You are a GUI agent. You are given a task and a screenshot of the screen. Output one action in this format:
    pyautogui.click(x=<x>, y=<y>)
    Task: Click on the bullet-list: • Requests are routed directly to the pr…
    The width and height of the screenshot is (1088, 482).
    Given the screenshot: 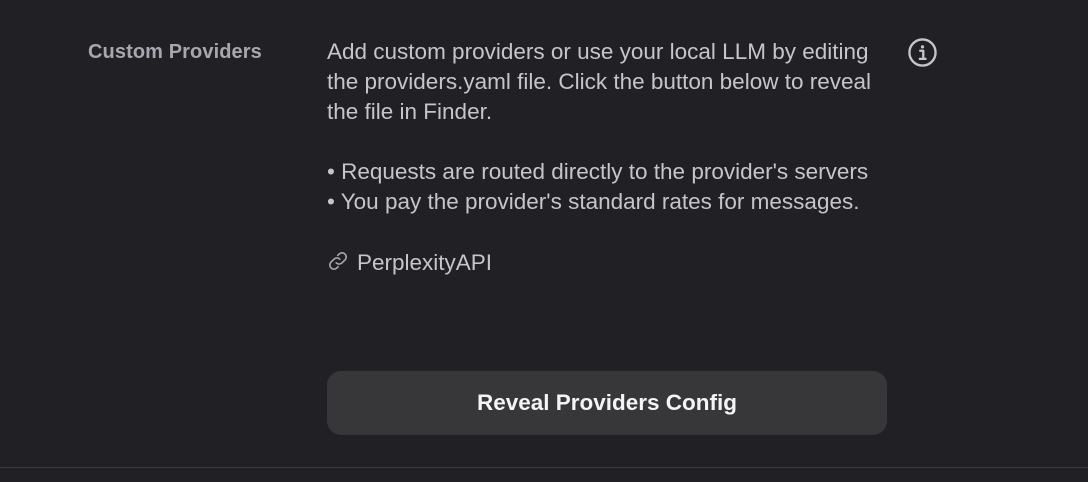 What is the action you would take?
    pyautogui.click(x=607, y=187)
    